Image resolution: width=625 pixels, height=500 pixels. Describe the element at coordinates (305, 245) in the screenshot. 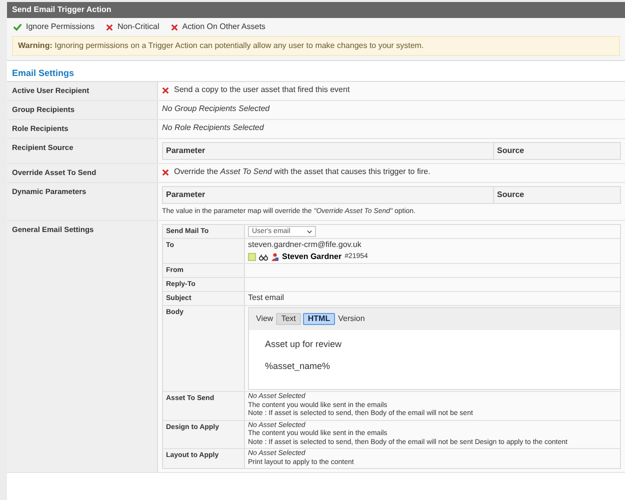

I see `email-address: steven.gardner-crm@fife.gov.uk` at that location.